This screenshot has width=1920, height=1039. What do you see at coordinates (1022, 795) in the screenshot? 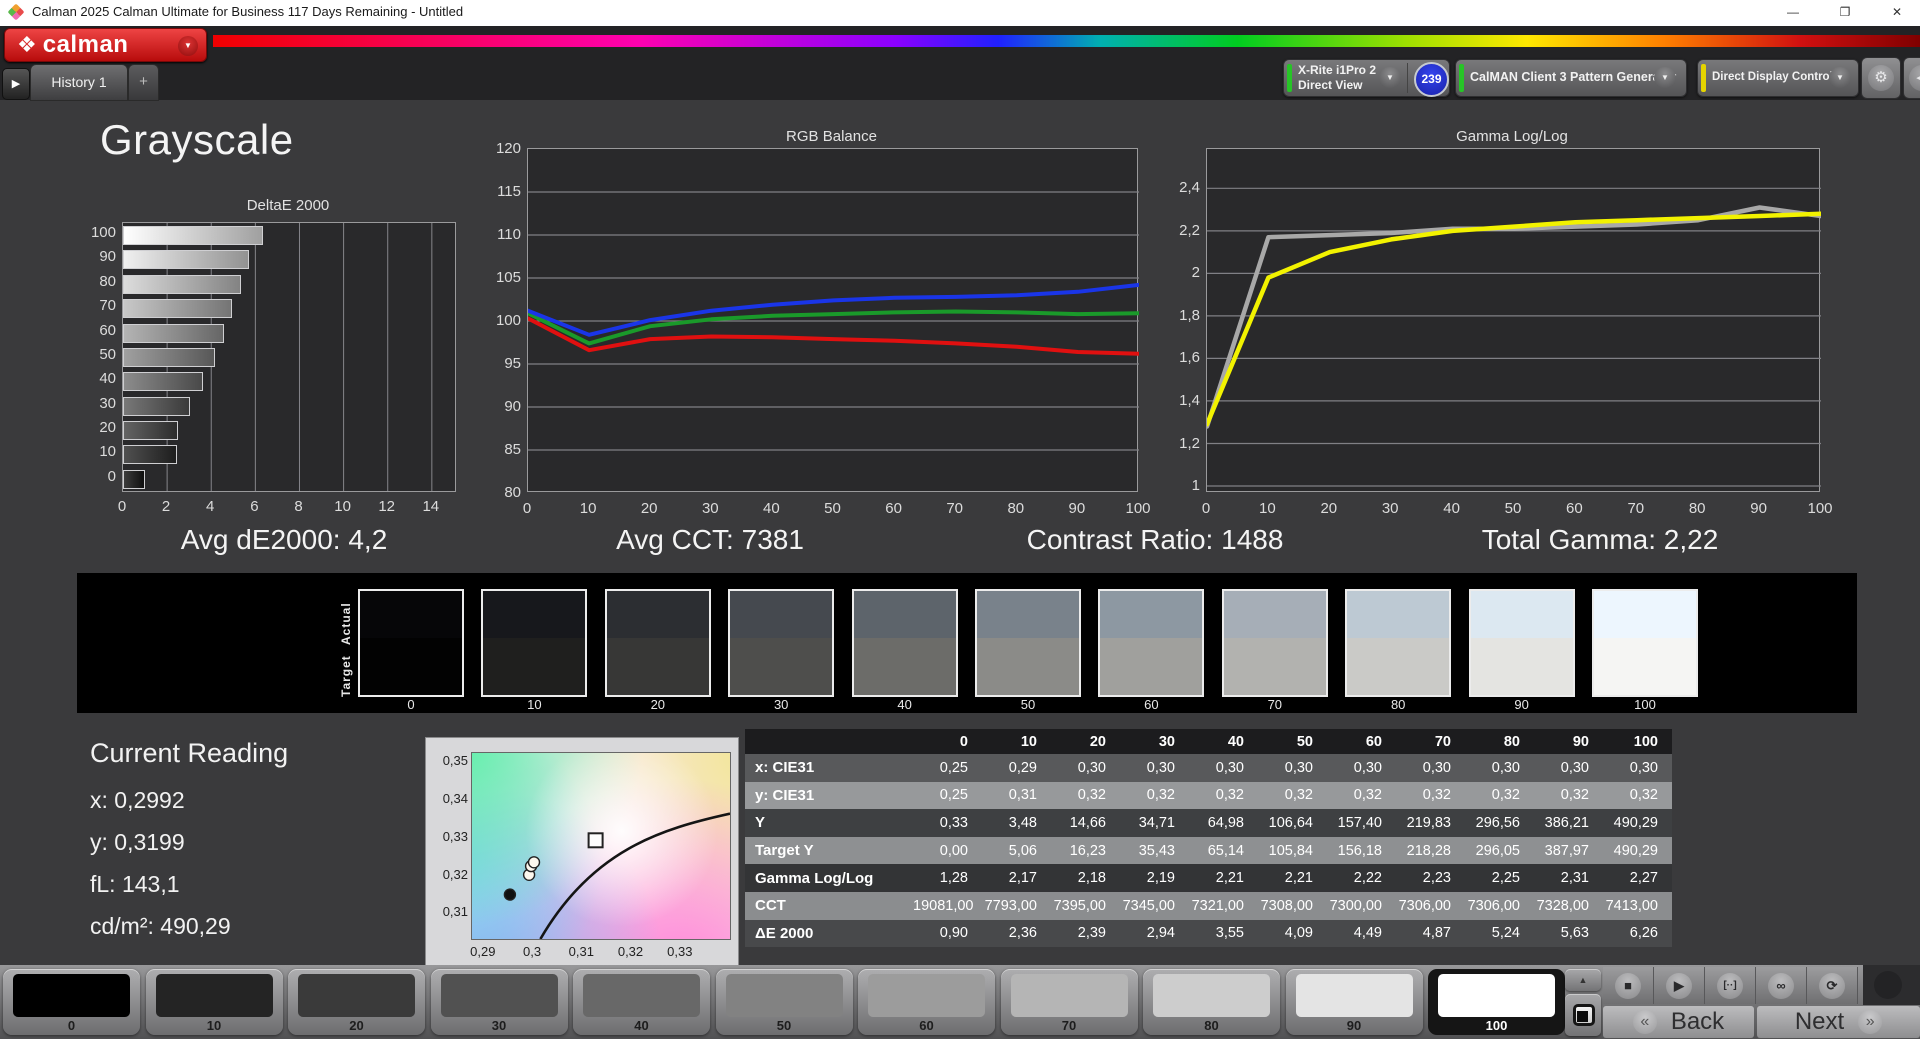
I see `cell: 0,31` at bounding box center [1022, 795].